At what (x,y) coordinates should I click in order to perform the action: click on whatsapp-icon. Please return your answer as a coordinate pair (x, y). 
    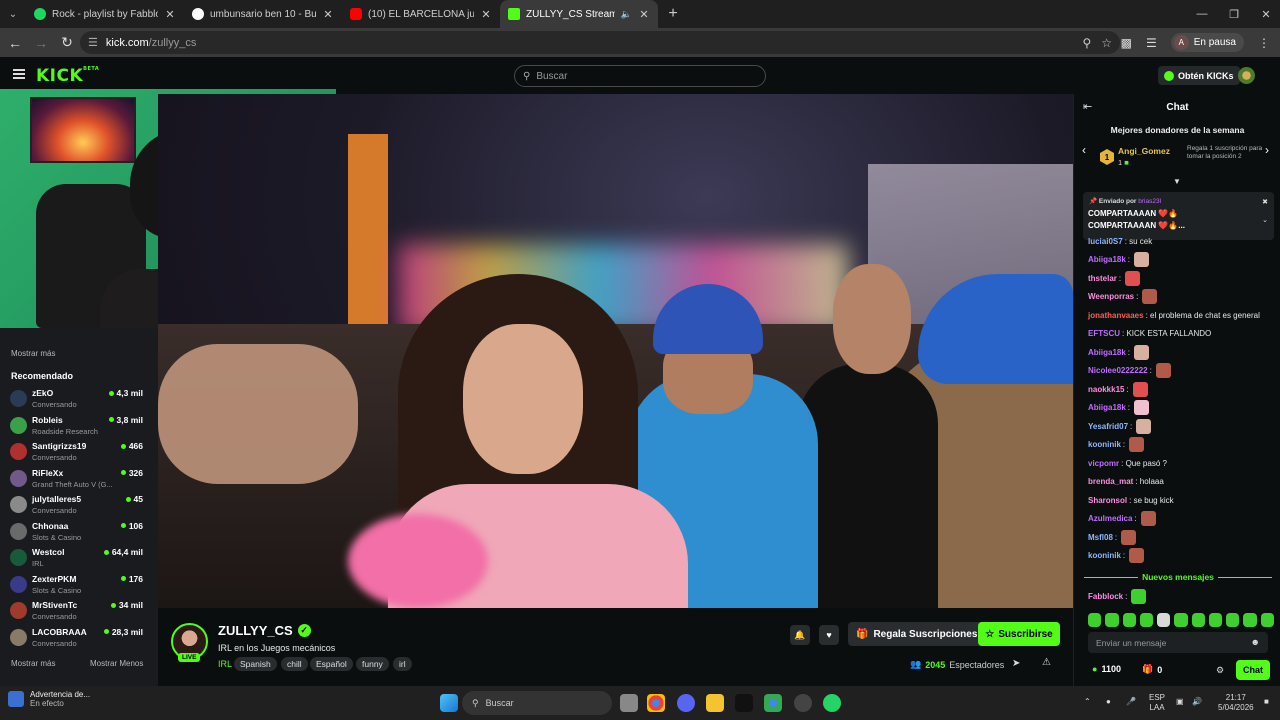
    Looking at the image, I should click on (832, 703).